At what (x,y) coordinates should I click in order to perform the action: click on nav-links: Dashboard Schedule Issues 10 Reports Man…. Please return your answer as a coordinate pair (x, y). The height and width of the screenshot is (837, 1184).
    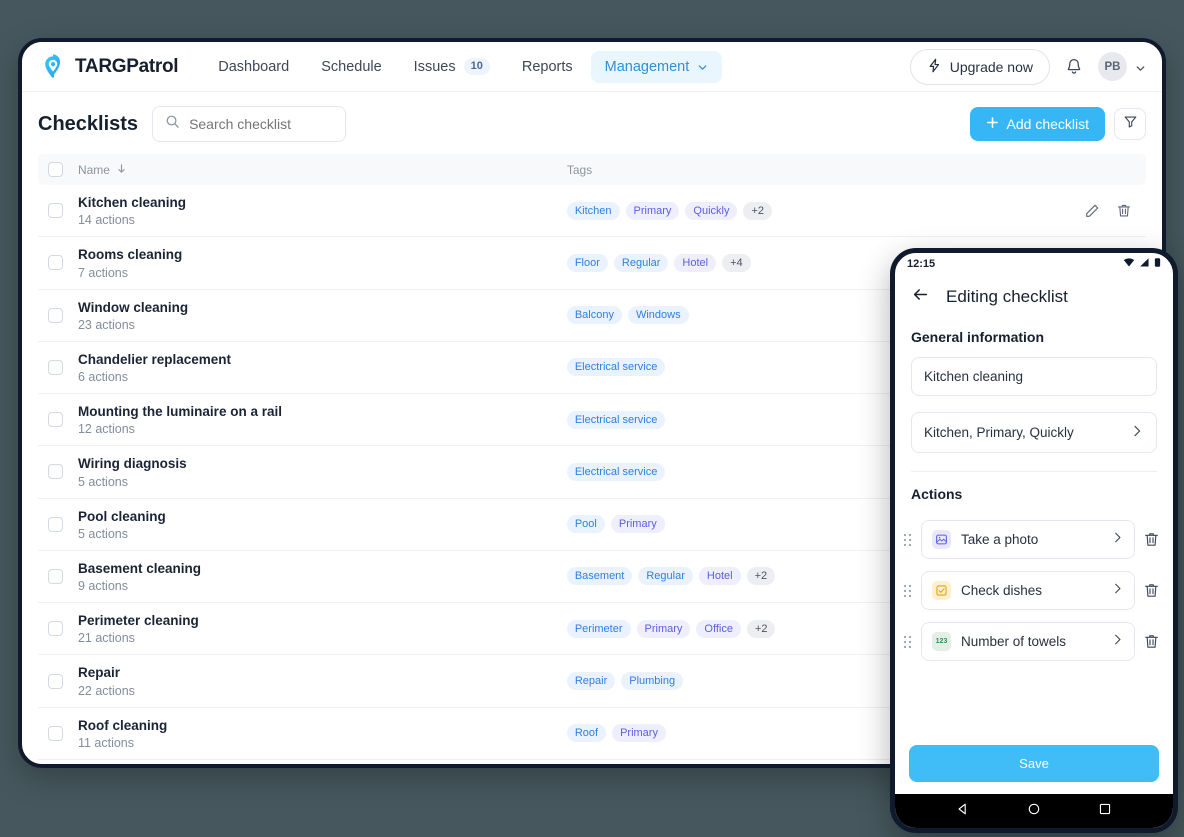
    Looking at the image, I should click on (463, 66).